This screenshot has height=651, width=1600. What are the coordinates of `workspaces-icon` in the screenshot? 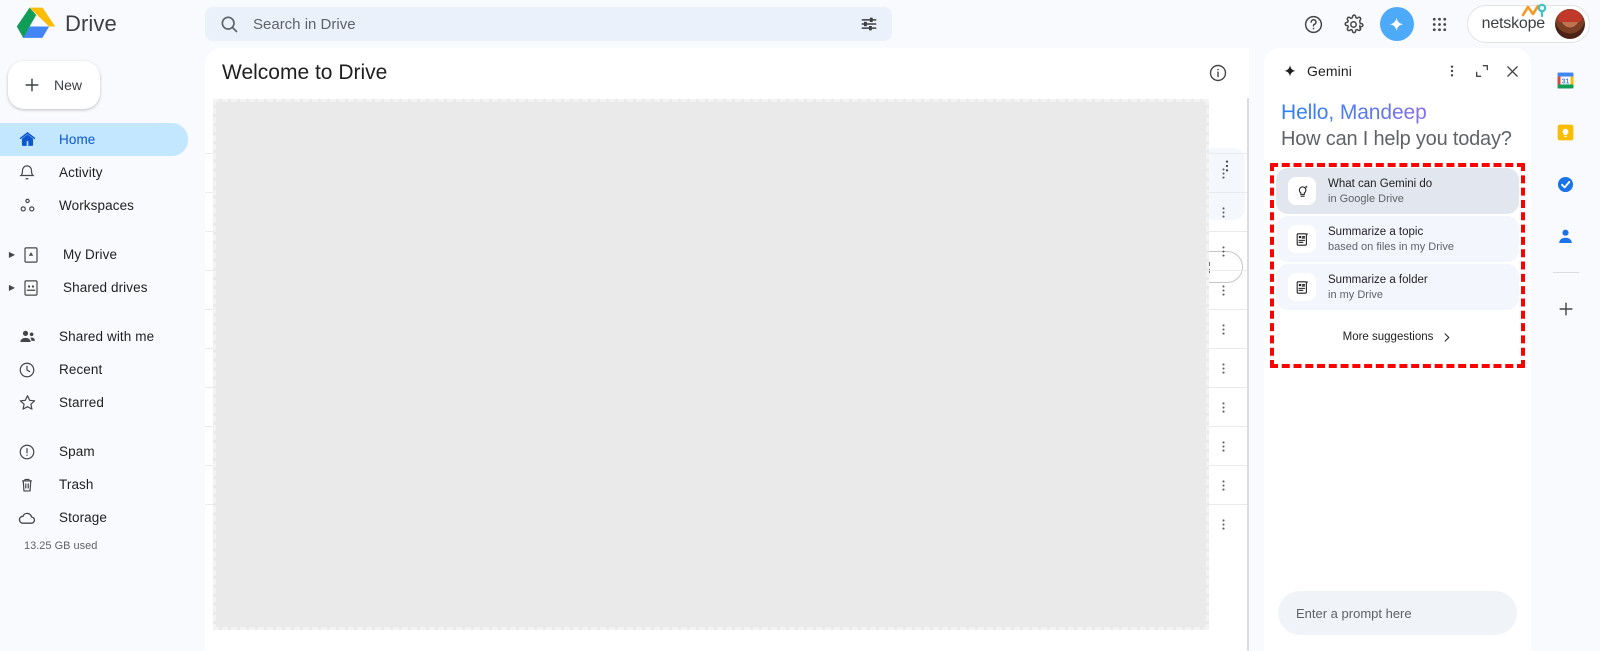 It's located at (27, 206).